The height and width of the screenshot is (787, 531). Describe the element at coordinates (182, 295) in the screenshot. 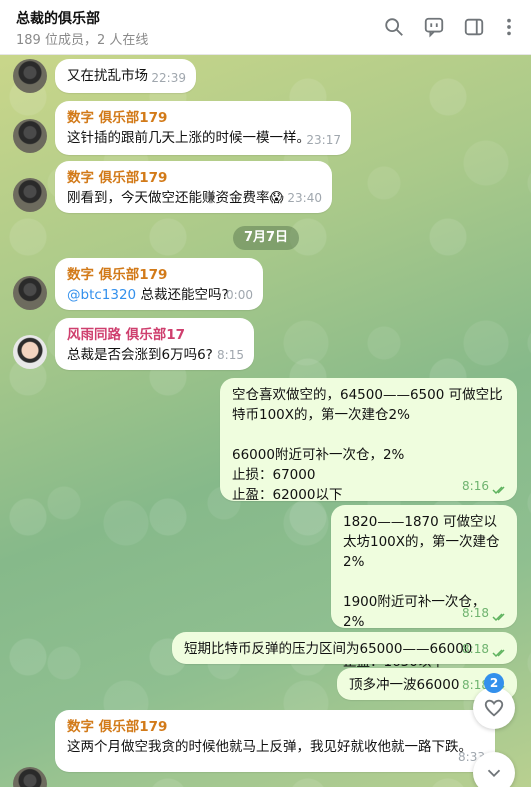

I see `message-text-body: 总裁还能空吗?` at that location.